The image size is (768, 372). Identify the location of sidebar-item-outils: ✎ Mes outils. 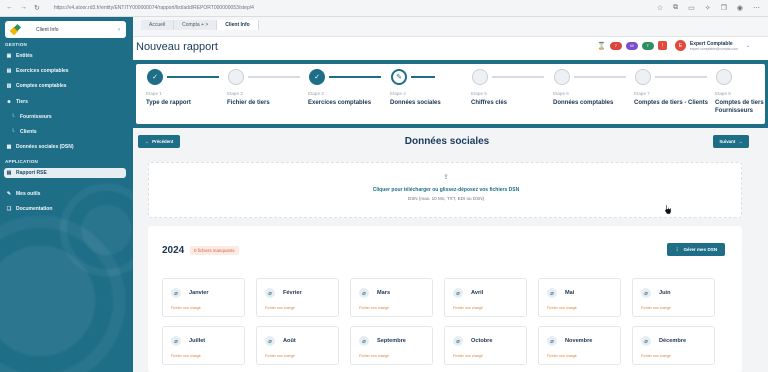
(23, 194).